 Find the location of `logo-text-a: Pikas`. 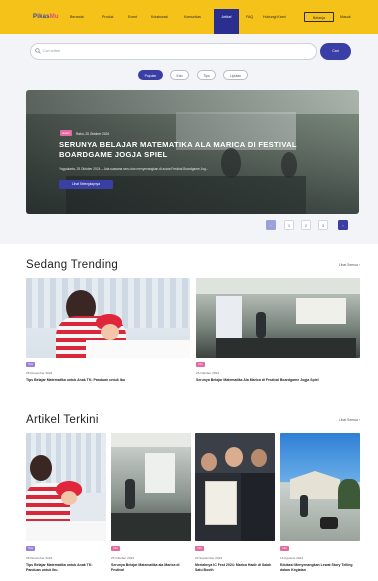

logo-text-a: Pikas is located at coordinates (41, 17).